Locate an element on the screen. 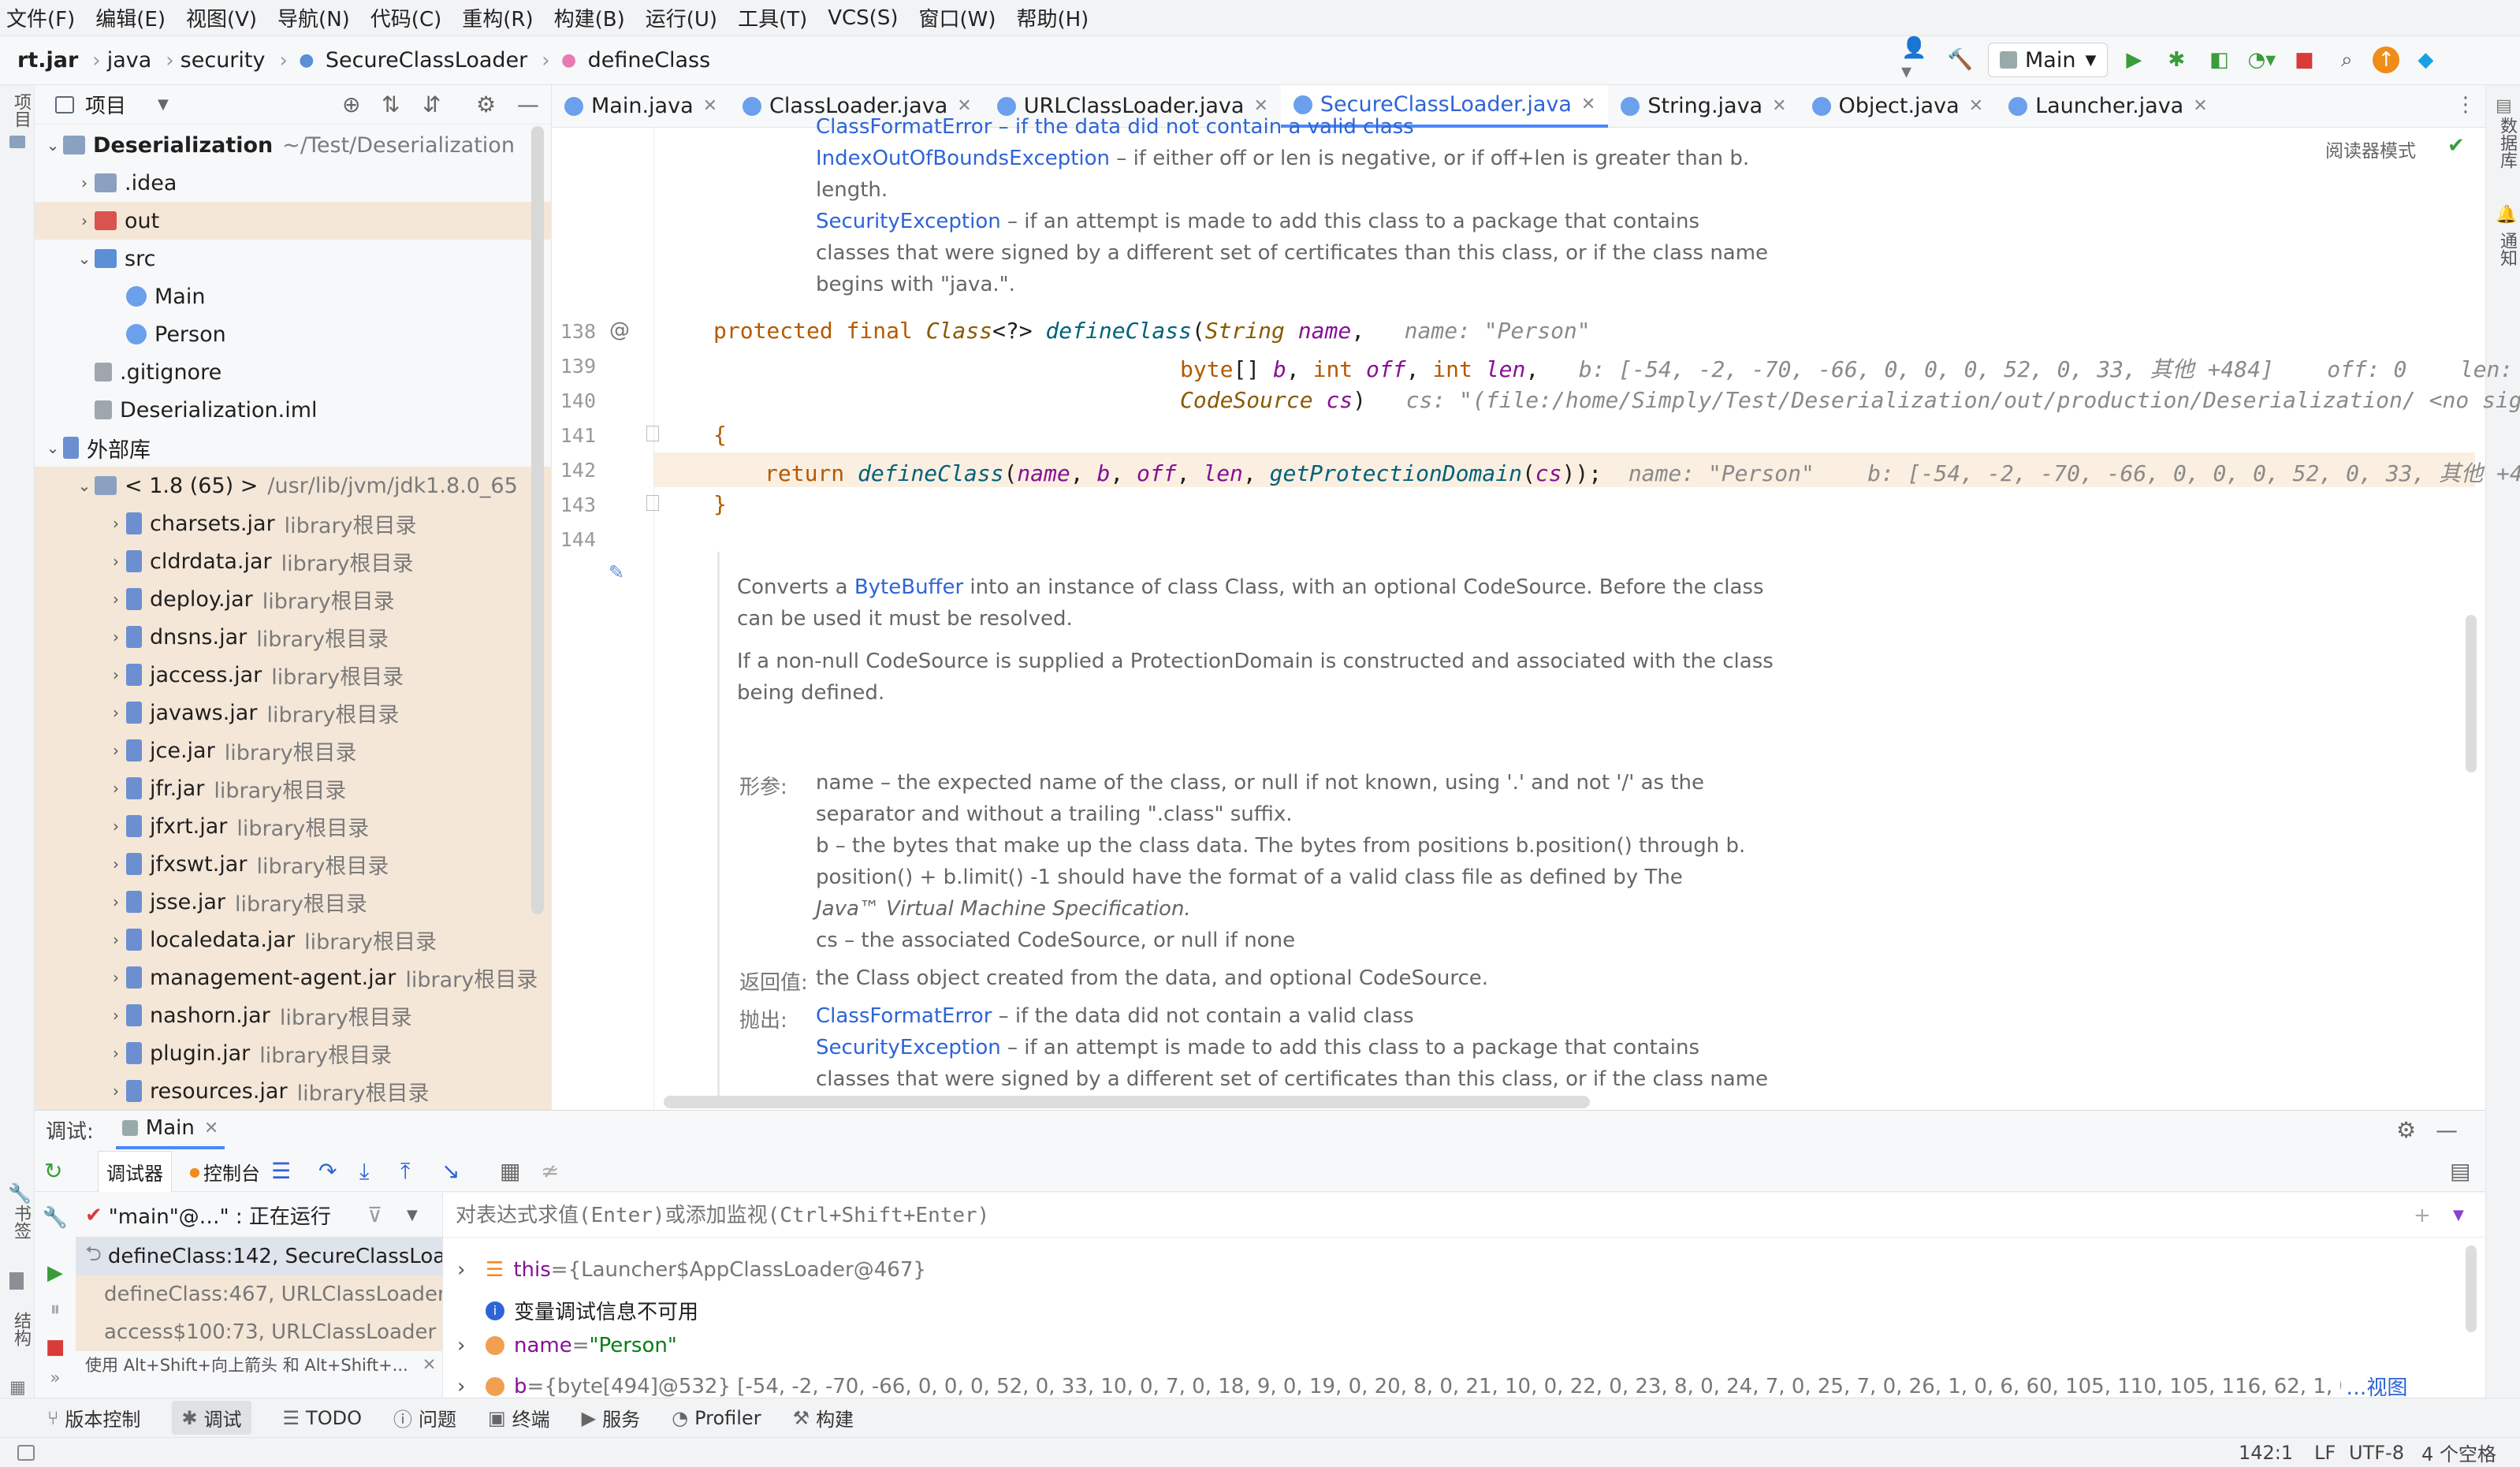  project-tool-button: 项目 is located at coordinates (20, 111).